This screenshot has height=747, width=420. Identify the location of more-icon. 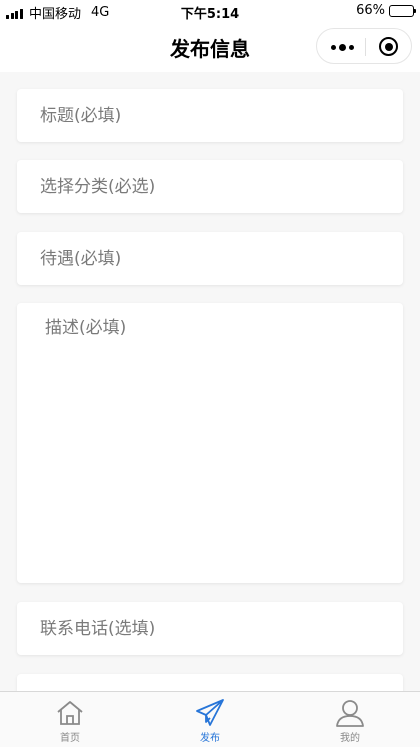
(344, 47).